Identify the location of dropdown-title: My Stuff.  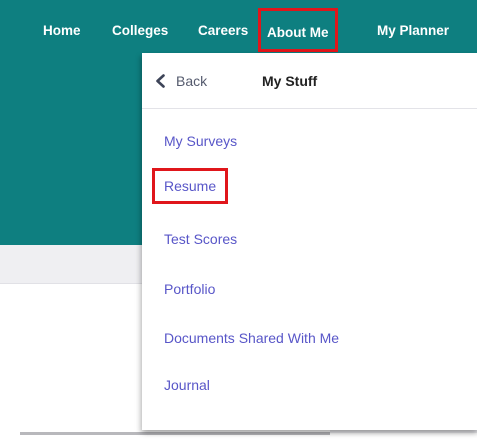
(290, 81).